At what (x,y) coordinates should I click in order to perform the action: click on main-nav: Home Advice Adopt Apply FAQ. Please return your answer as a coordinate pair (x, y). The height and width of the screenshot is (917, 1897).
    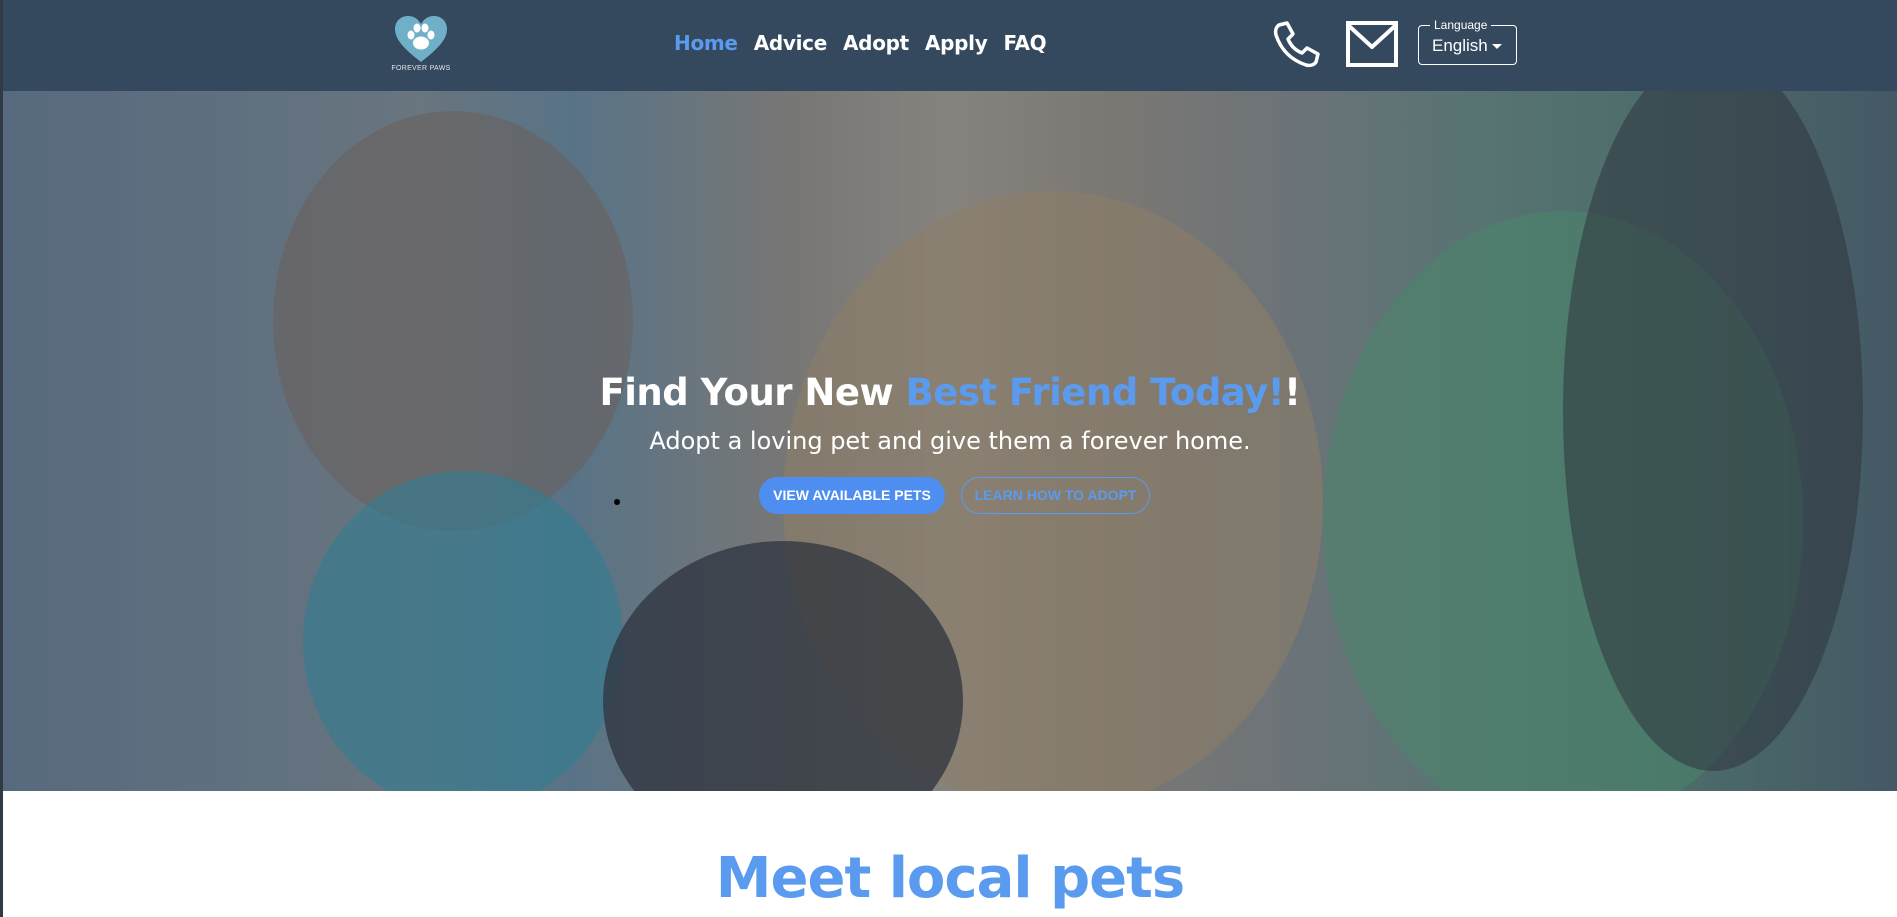
    Looking at the image, I should click on (860, 43).